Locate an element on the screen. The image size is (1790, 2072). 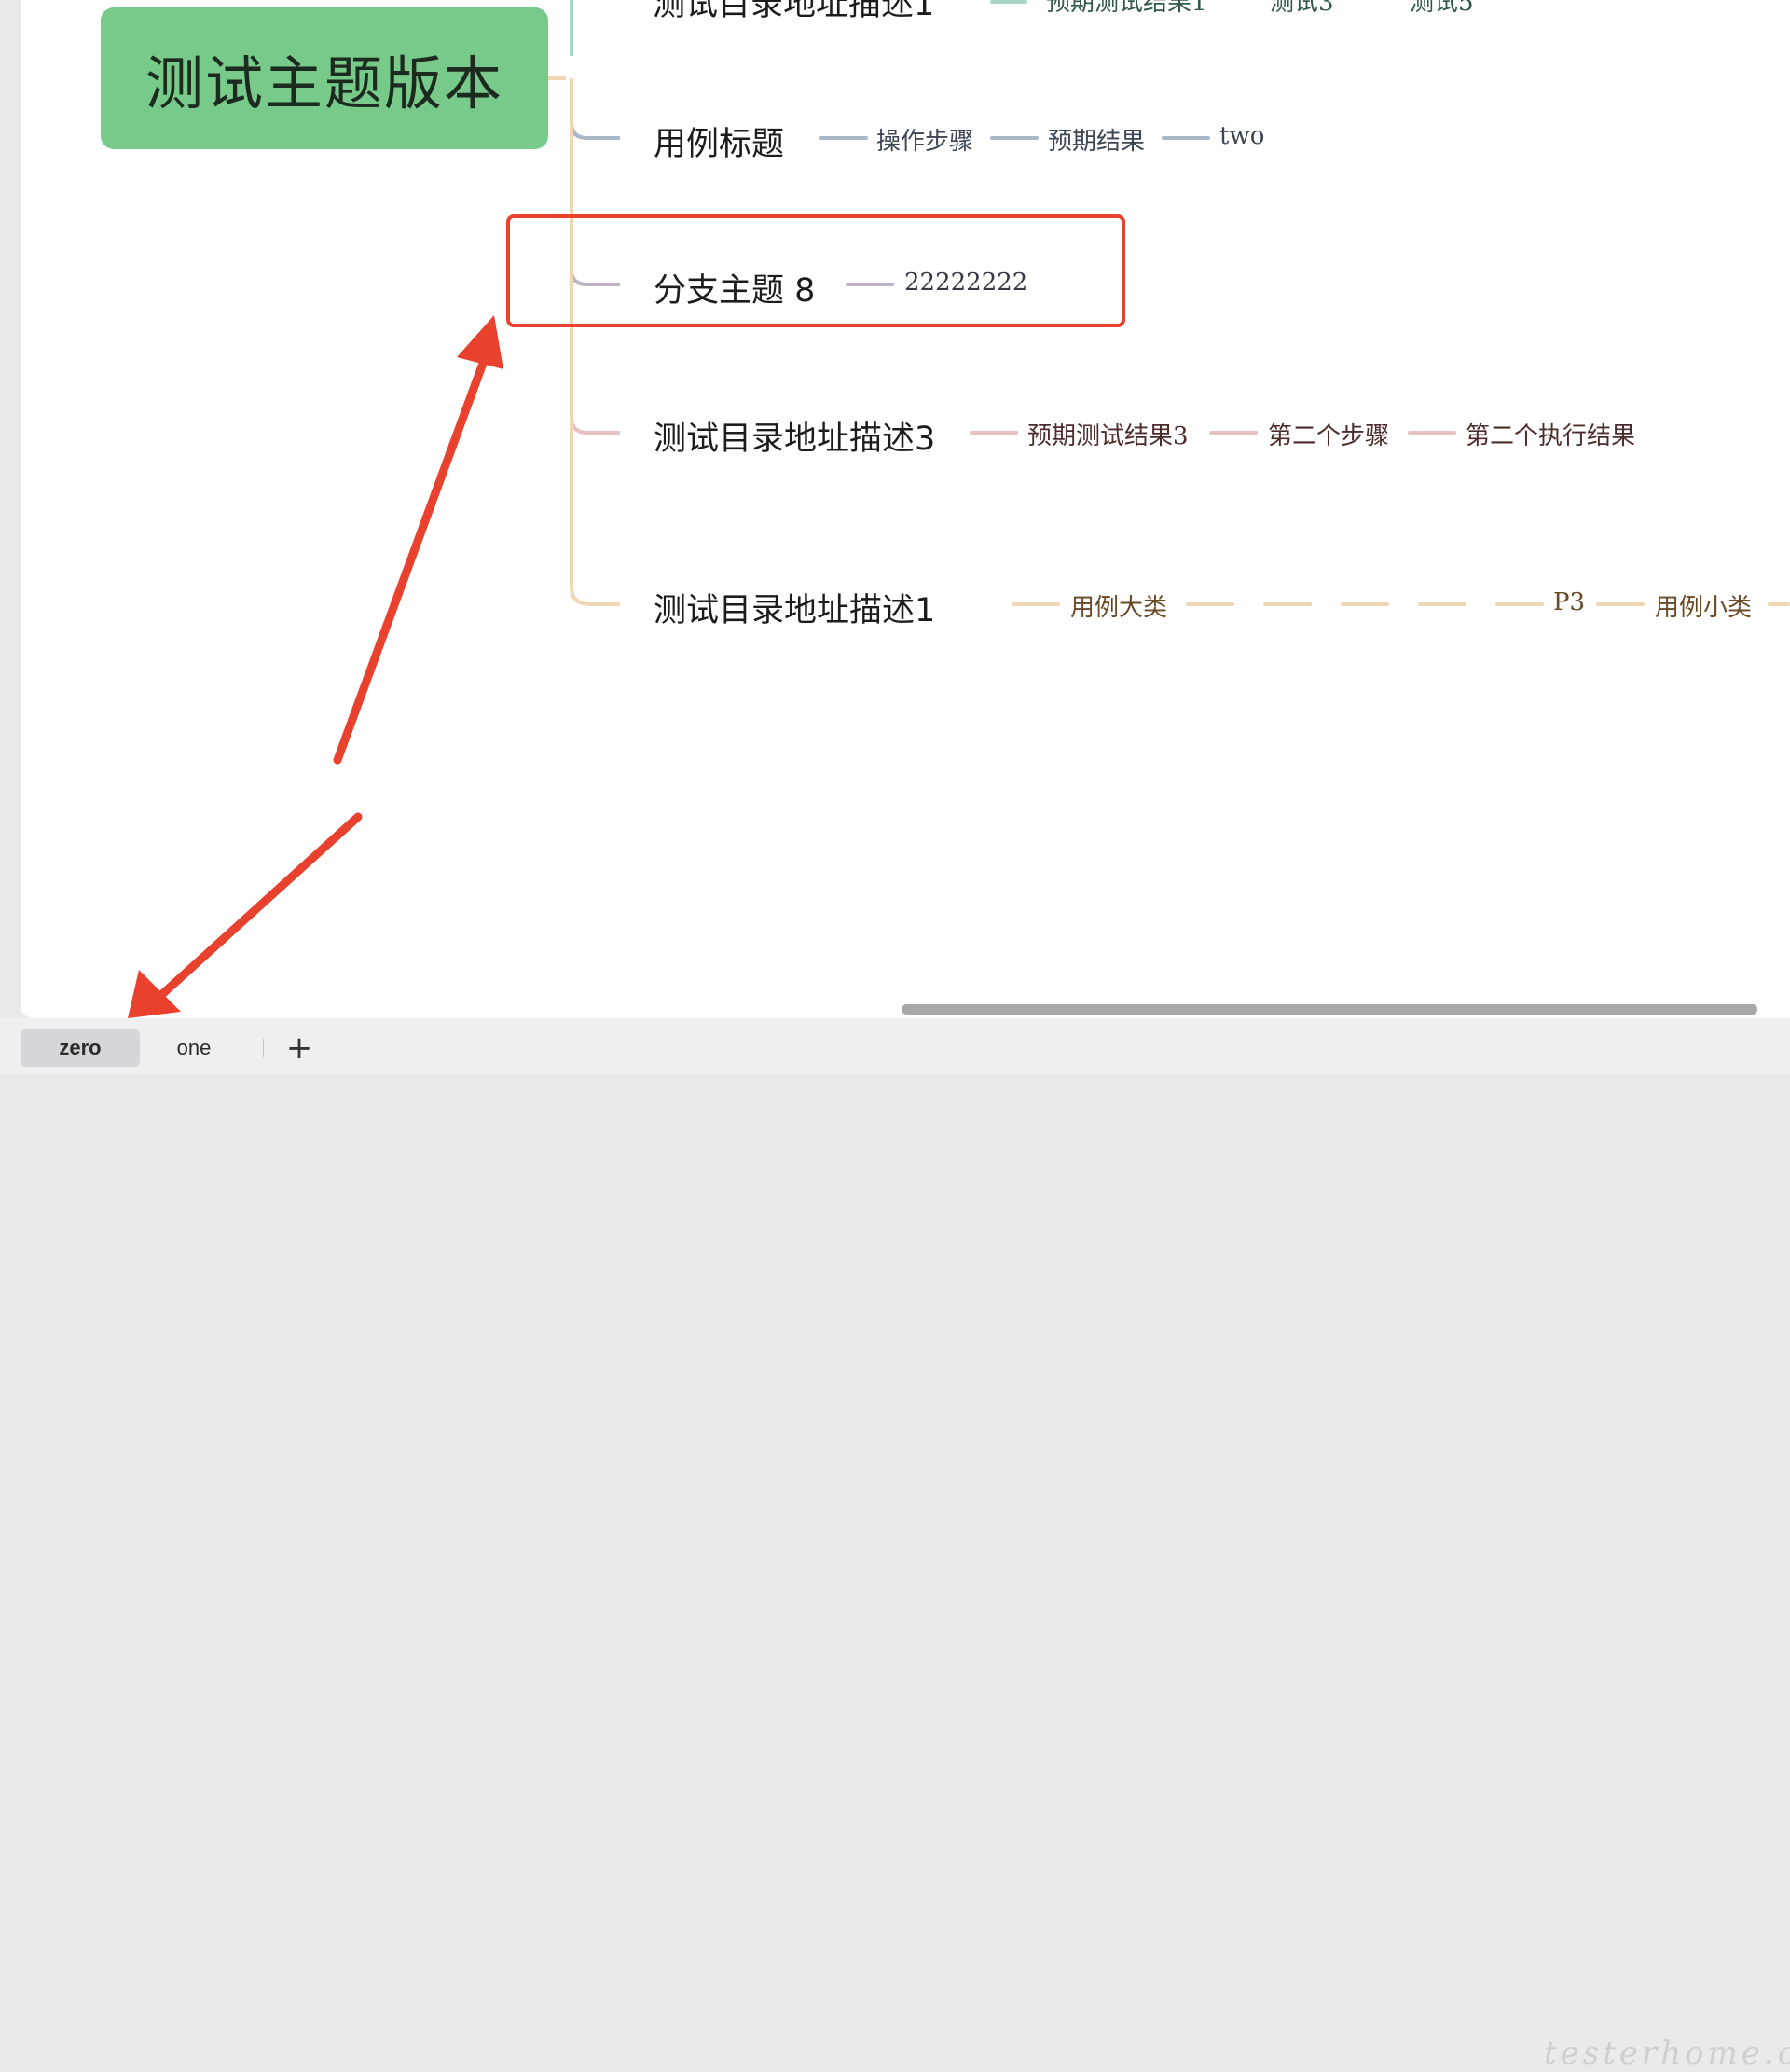
branch-2-child-1: 操作步骤 is located at coordinates (924, 139).